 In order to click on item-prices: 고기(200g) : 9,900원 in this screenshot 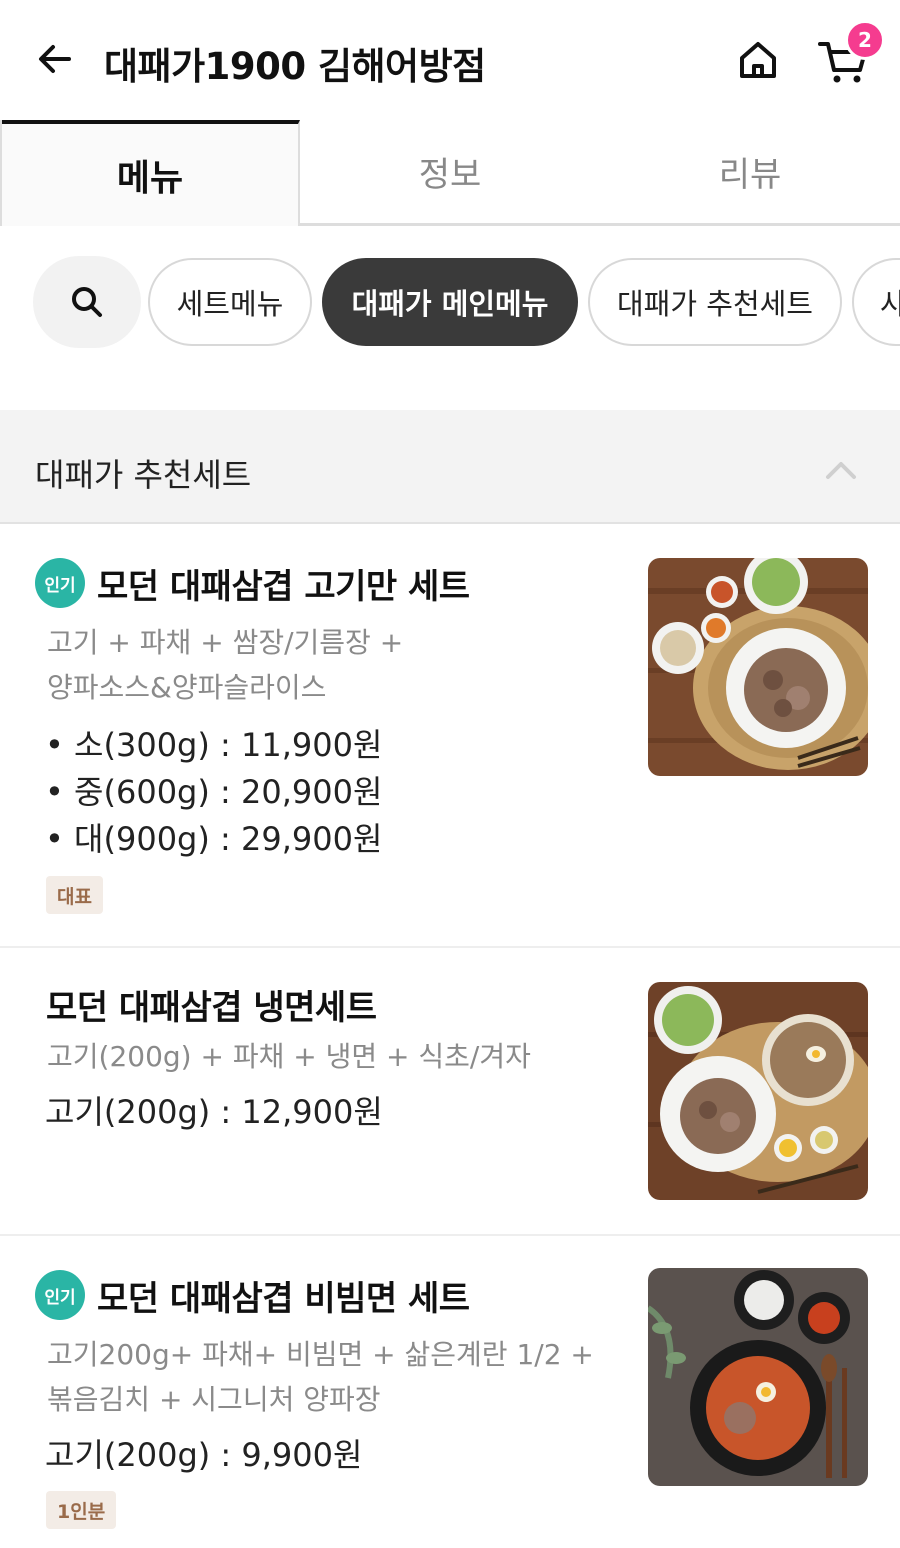, I will do `click(203, 1455)`.